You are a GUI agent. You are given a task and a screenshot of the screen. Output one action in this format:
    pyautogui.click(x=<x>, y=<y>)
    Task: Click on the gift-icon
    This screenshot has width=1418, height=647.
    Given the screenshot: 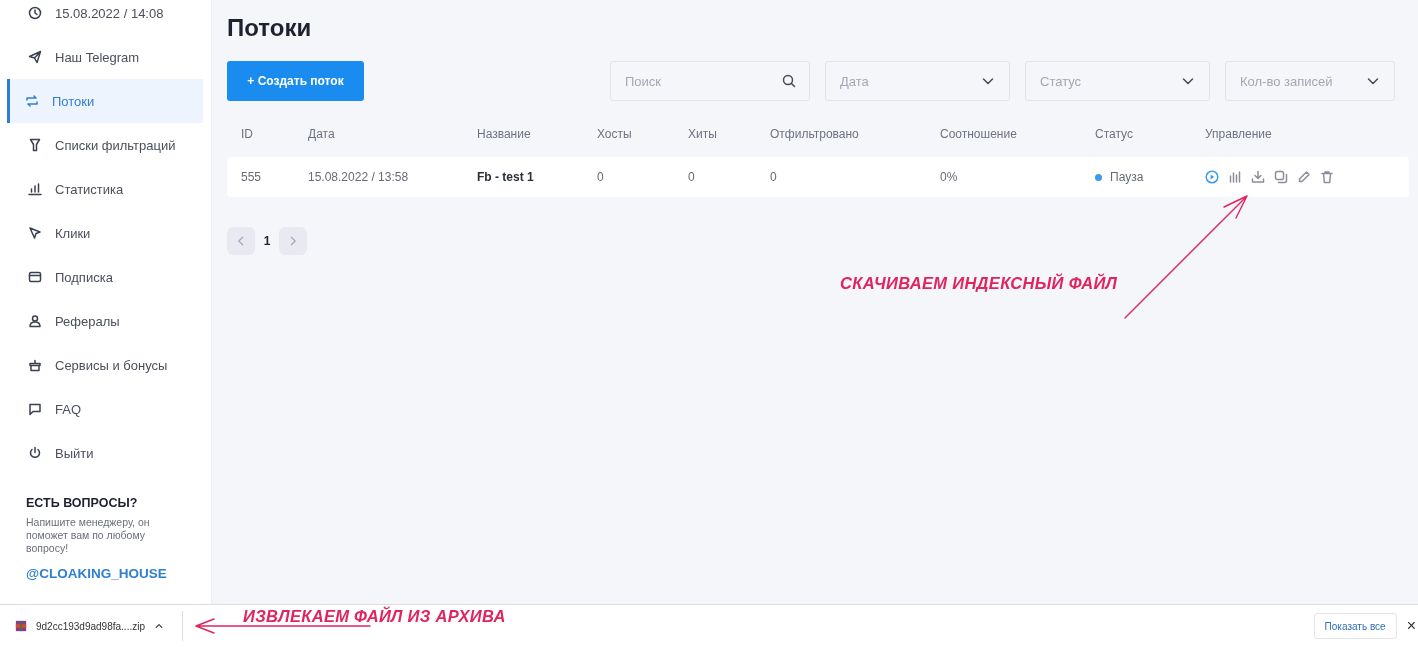 What is the action you would take?
    pyautogui.click(x=35, y=365)
    